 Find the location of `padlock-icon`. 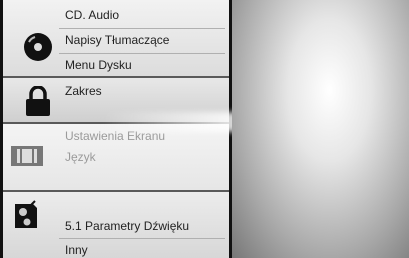

padlock-icon is located at coordinates (38, 101).